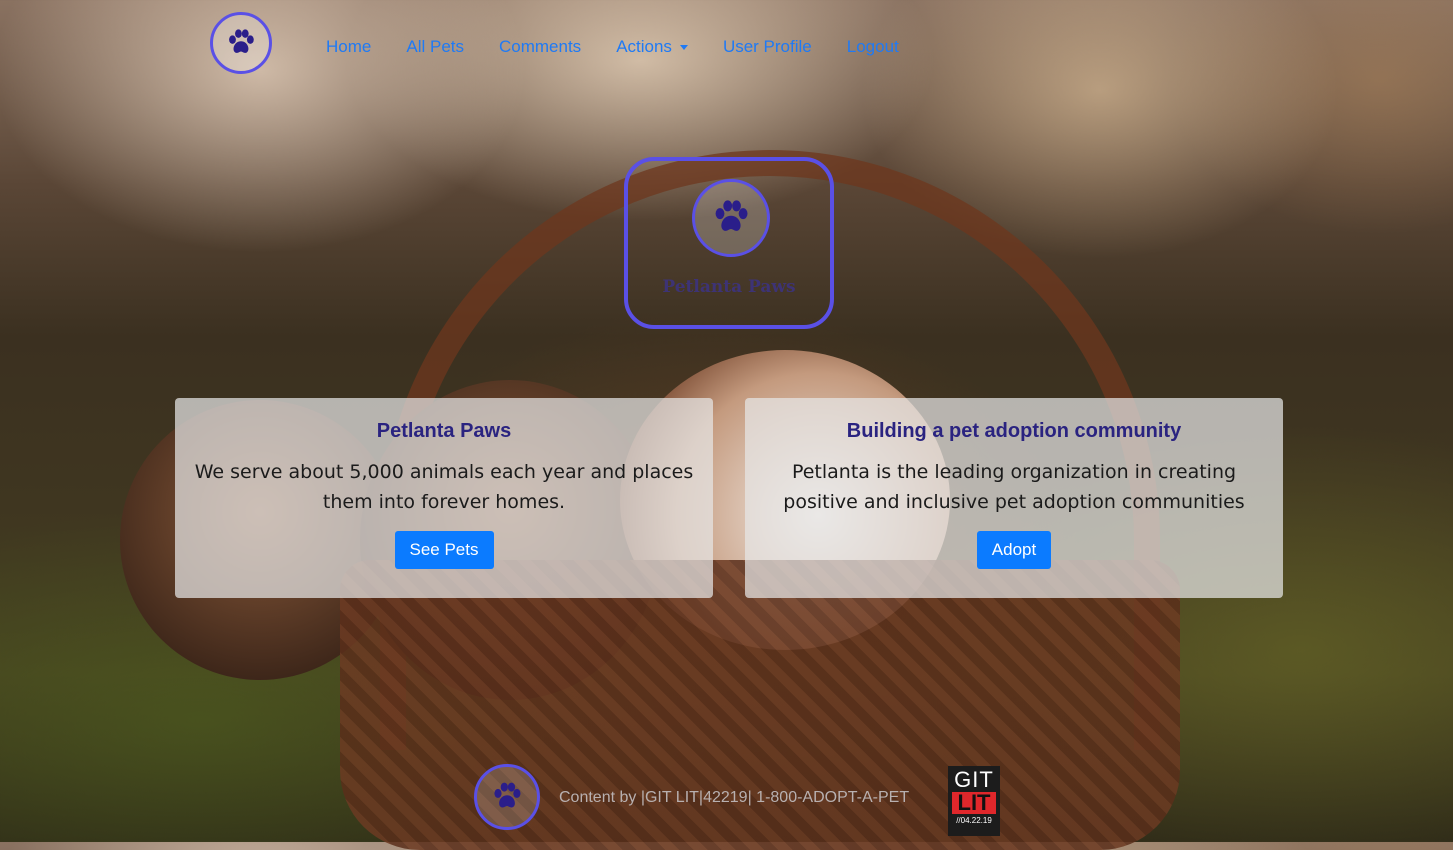  What do you see at coordinates (435, 47) in the screenshot?
I see `nav-all-pets: All Pets` at bounding box center [435, 47].